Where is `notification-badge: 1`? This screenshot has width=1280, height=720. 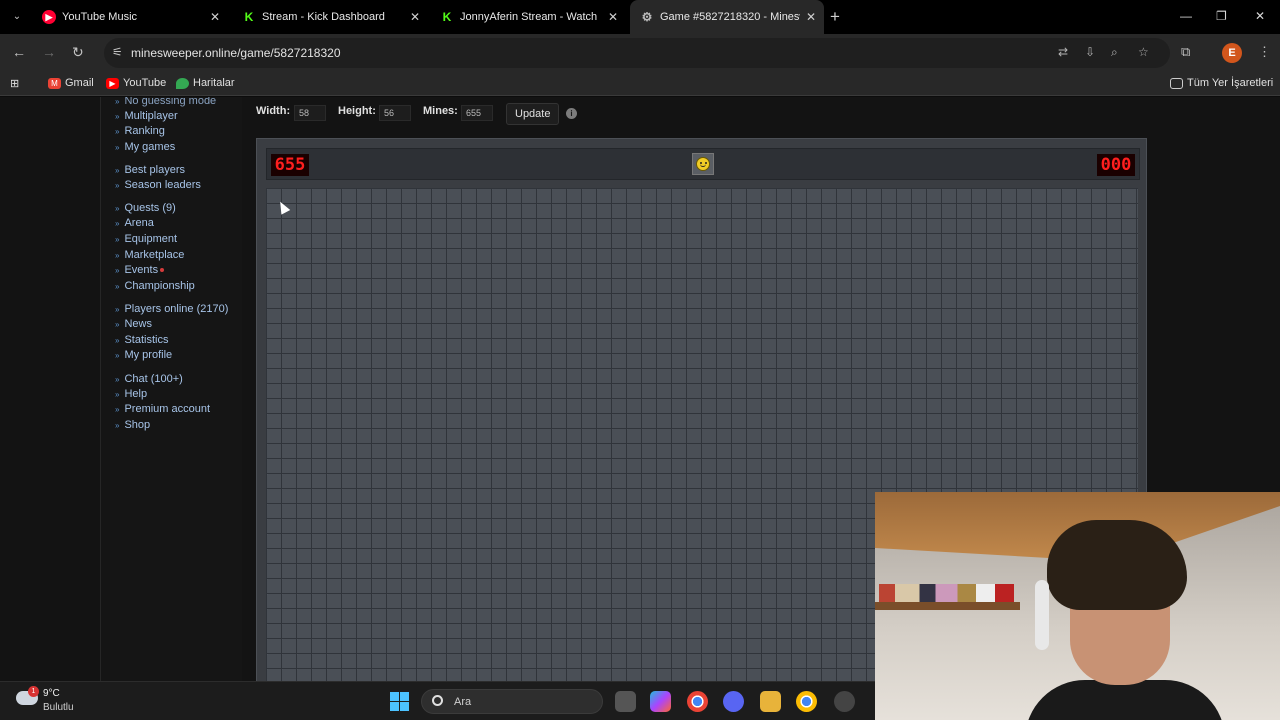 notification-badge: 1 is located at coordinates (33, 691).